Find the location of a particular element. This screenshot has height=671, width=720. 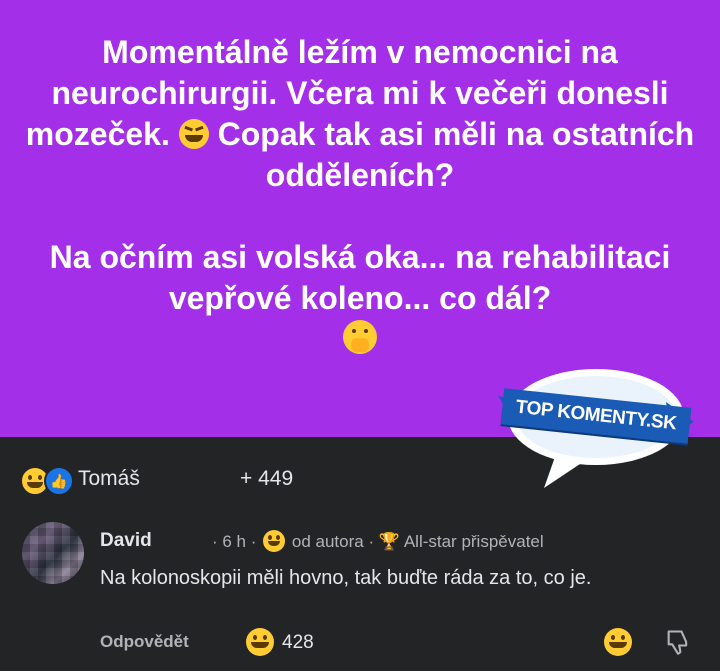

topkomenty-logo: TOP KOMENTY.SK is located at coordinates (596, 426).